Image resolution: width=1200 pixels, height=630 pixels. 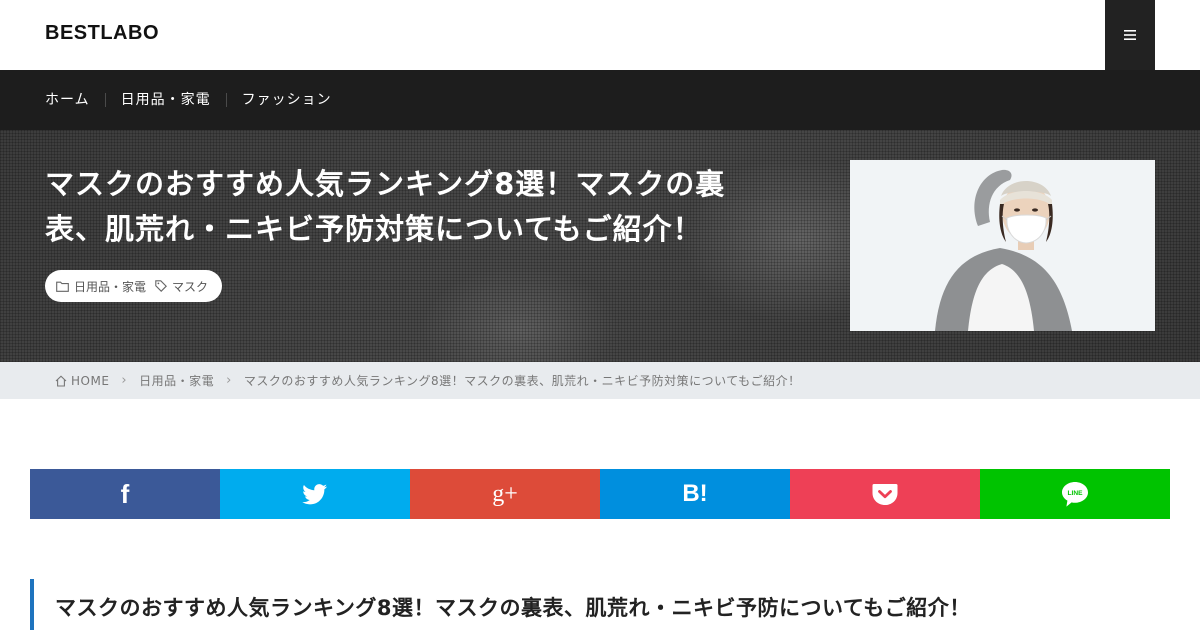 I want to click on folder-icon, so click(x=62, y=286).